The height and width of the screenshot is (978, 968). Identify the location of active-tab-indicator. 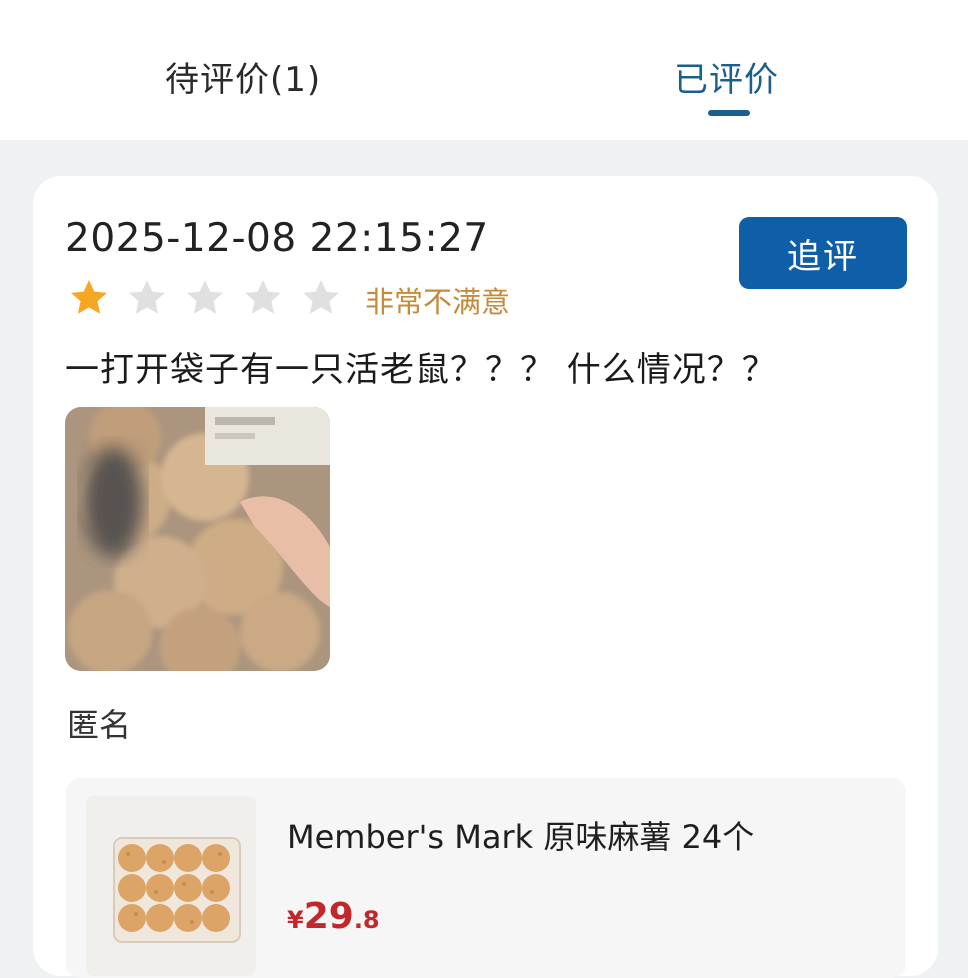
(729, 113).